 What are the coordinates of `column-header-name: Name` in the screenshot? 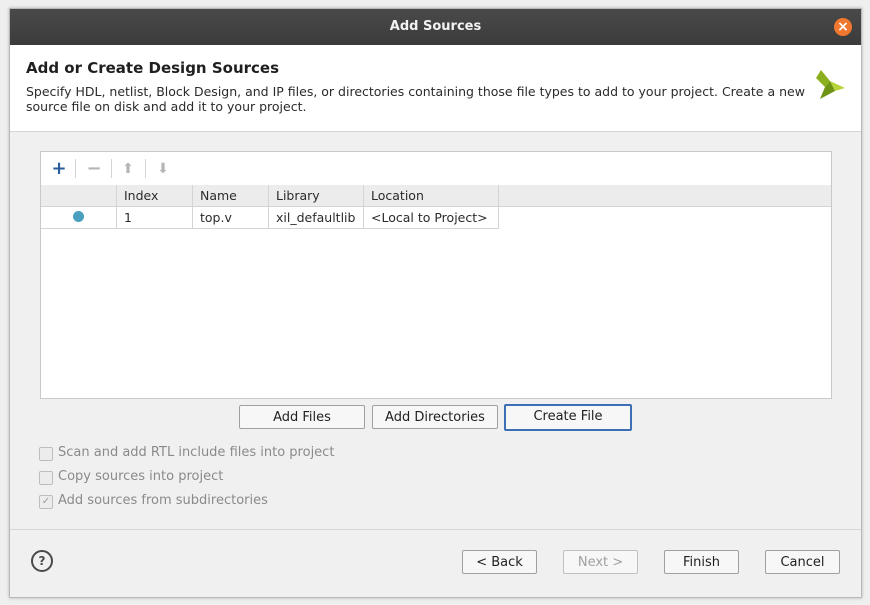 It's located at (230, 196).